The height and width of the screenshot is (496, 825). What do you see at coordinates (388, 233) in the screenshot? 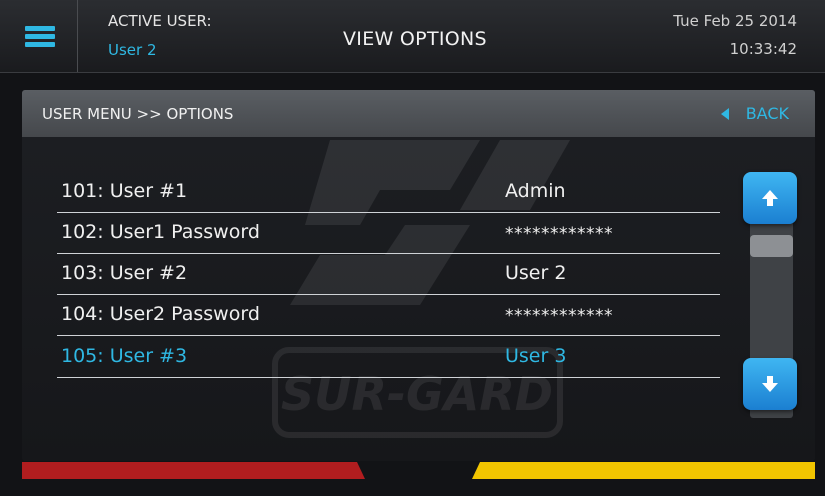
I see `option-row-102: 102: User1 Password ************` at bounding box center [388, 233].